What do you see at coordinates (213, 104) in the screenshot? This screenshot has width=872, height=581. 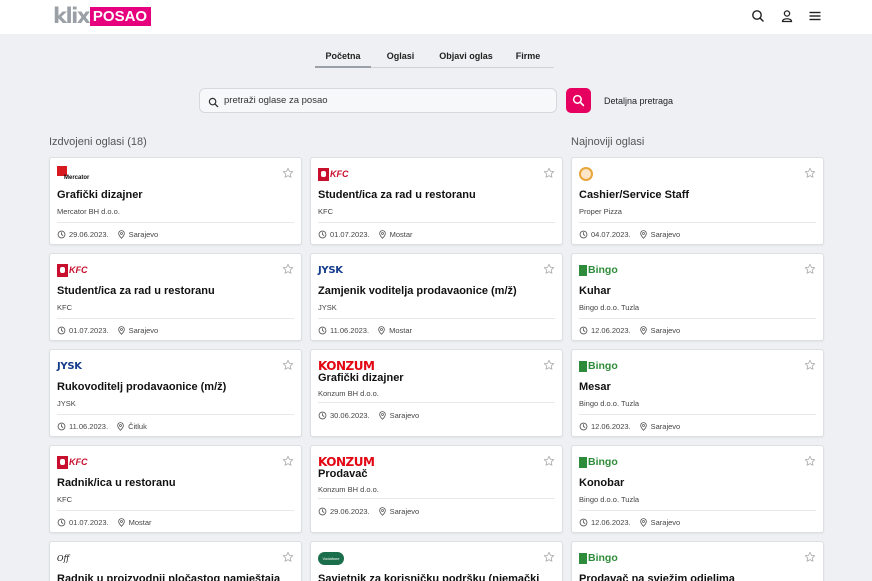 I see `search-field-icon` at bounding box center [213, 104].